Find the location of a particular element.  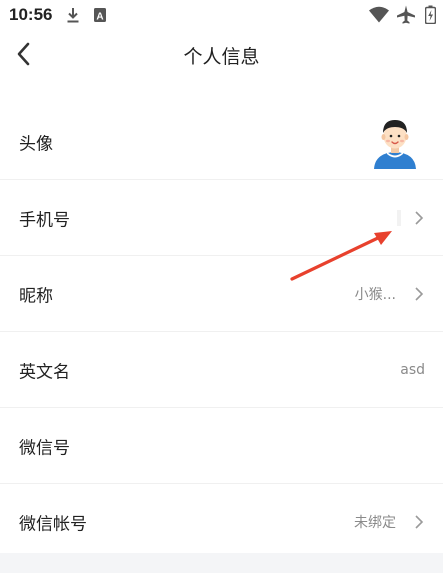

svg-text: A is located at coordinates (99, 17).